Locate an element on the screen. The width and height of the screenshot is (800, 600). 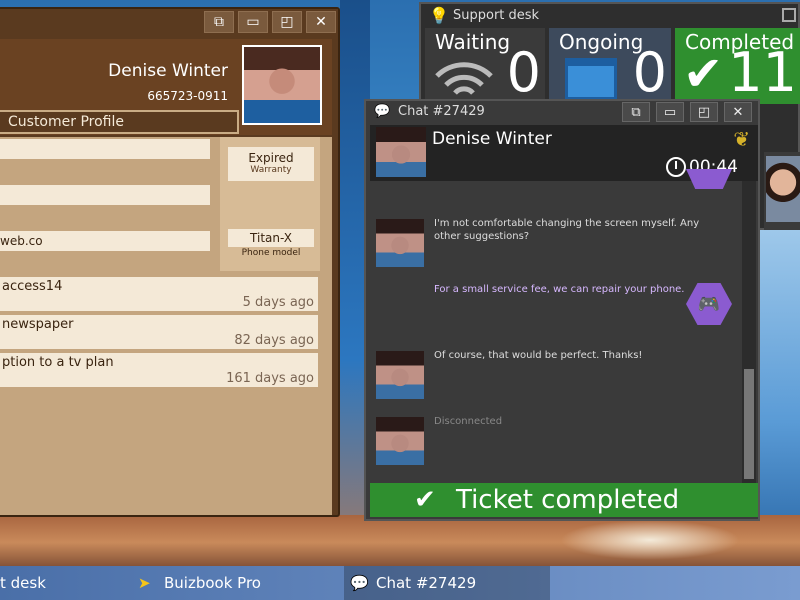
support-desk-title: Support desk is located at coordinates (496, 15).